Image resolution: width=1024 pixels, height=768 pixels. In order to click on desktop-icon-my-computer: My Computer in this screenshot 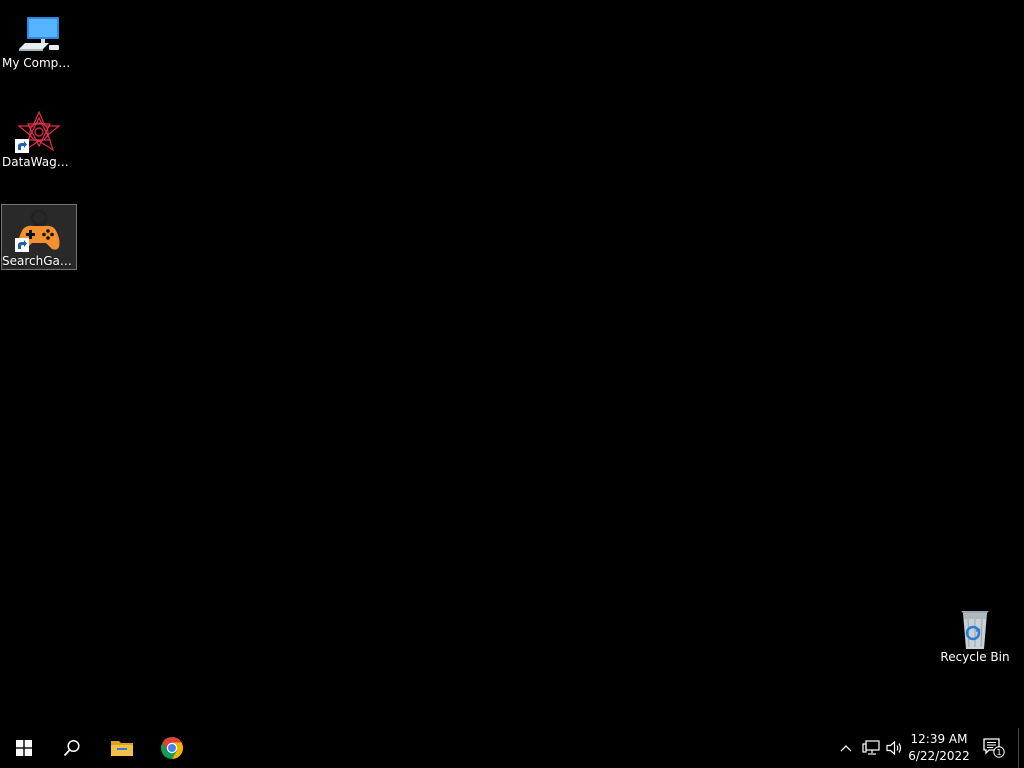, I will do `click(39, 39)`.